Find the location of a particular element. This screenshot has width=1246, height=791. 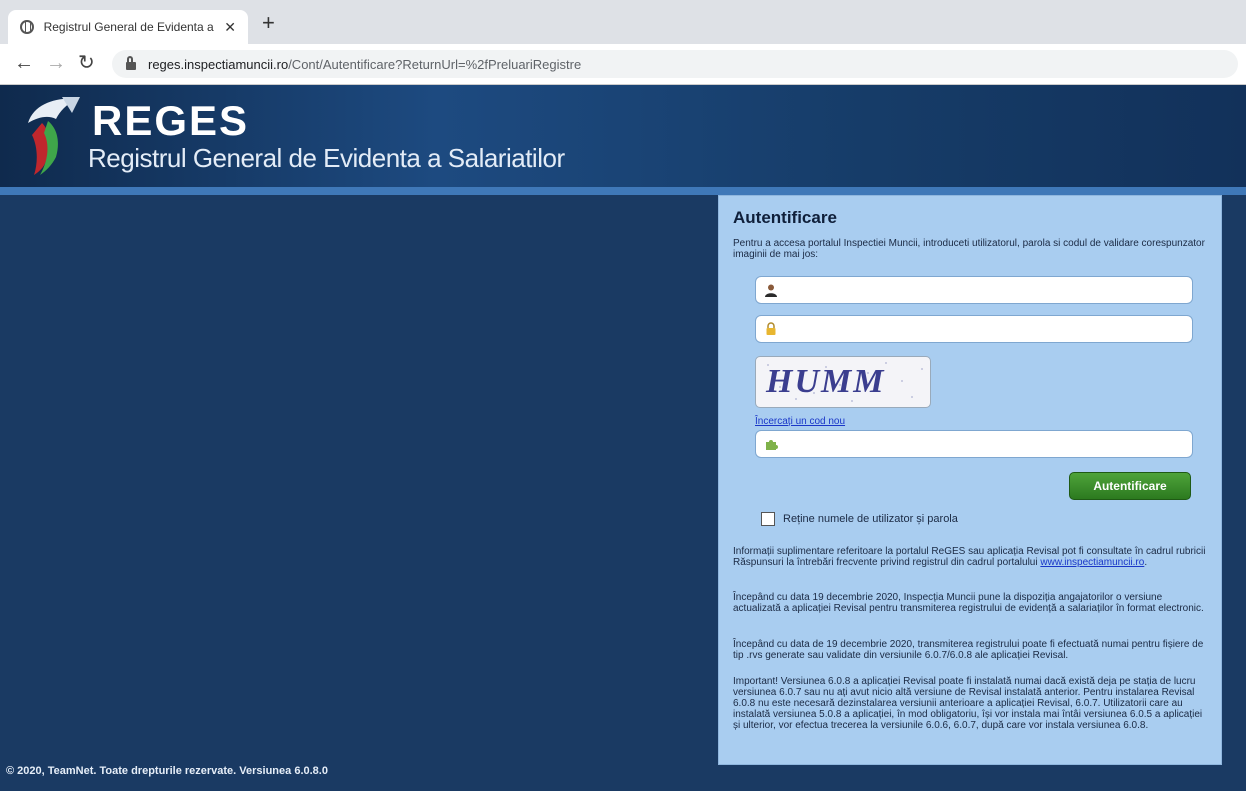

header-divider is located at coordinates (623, 191).